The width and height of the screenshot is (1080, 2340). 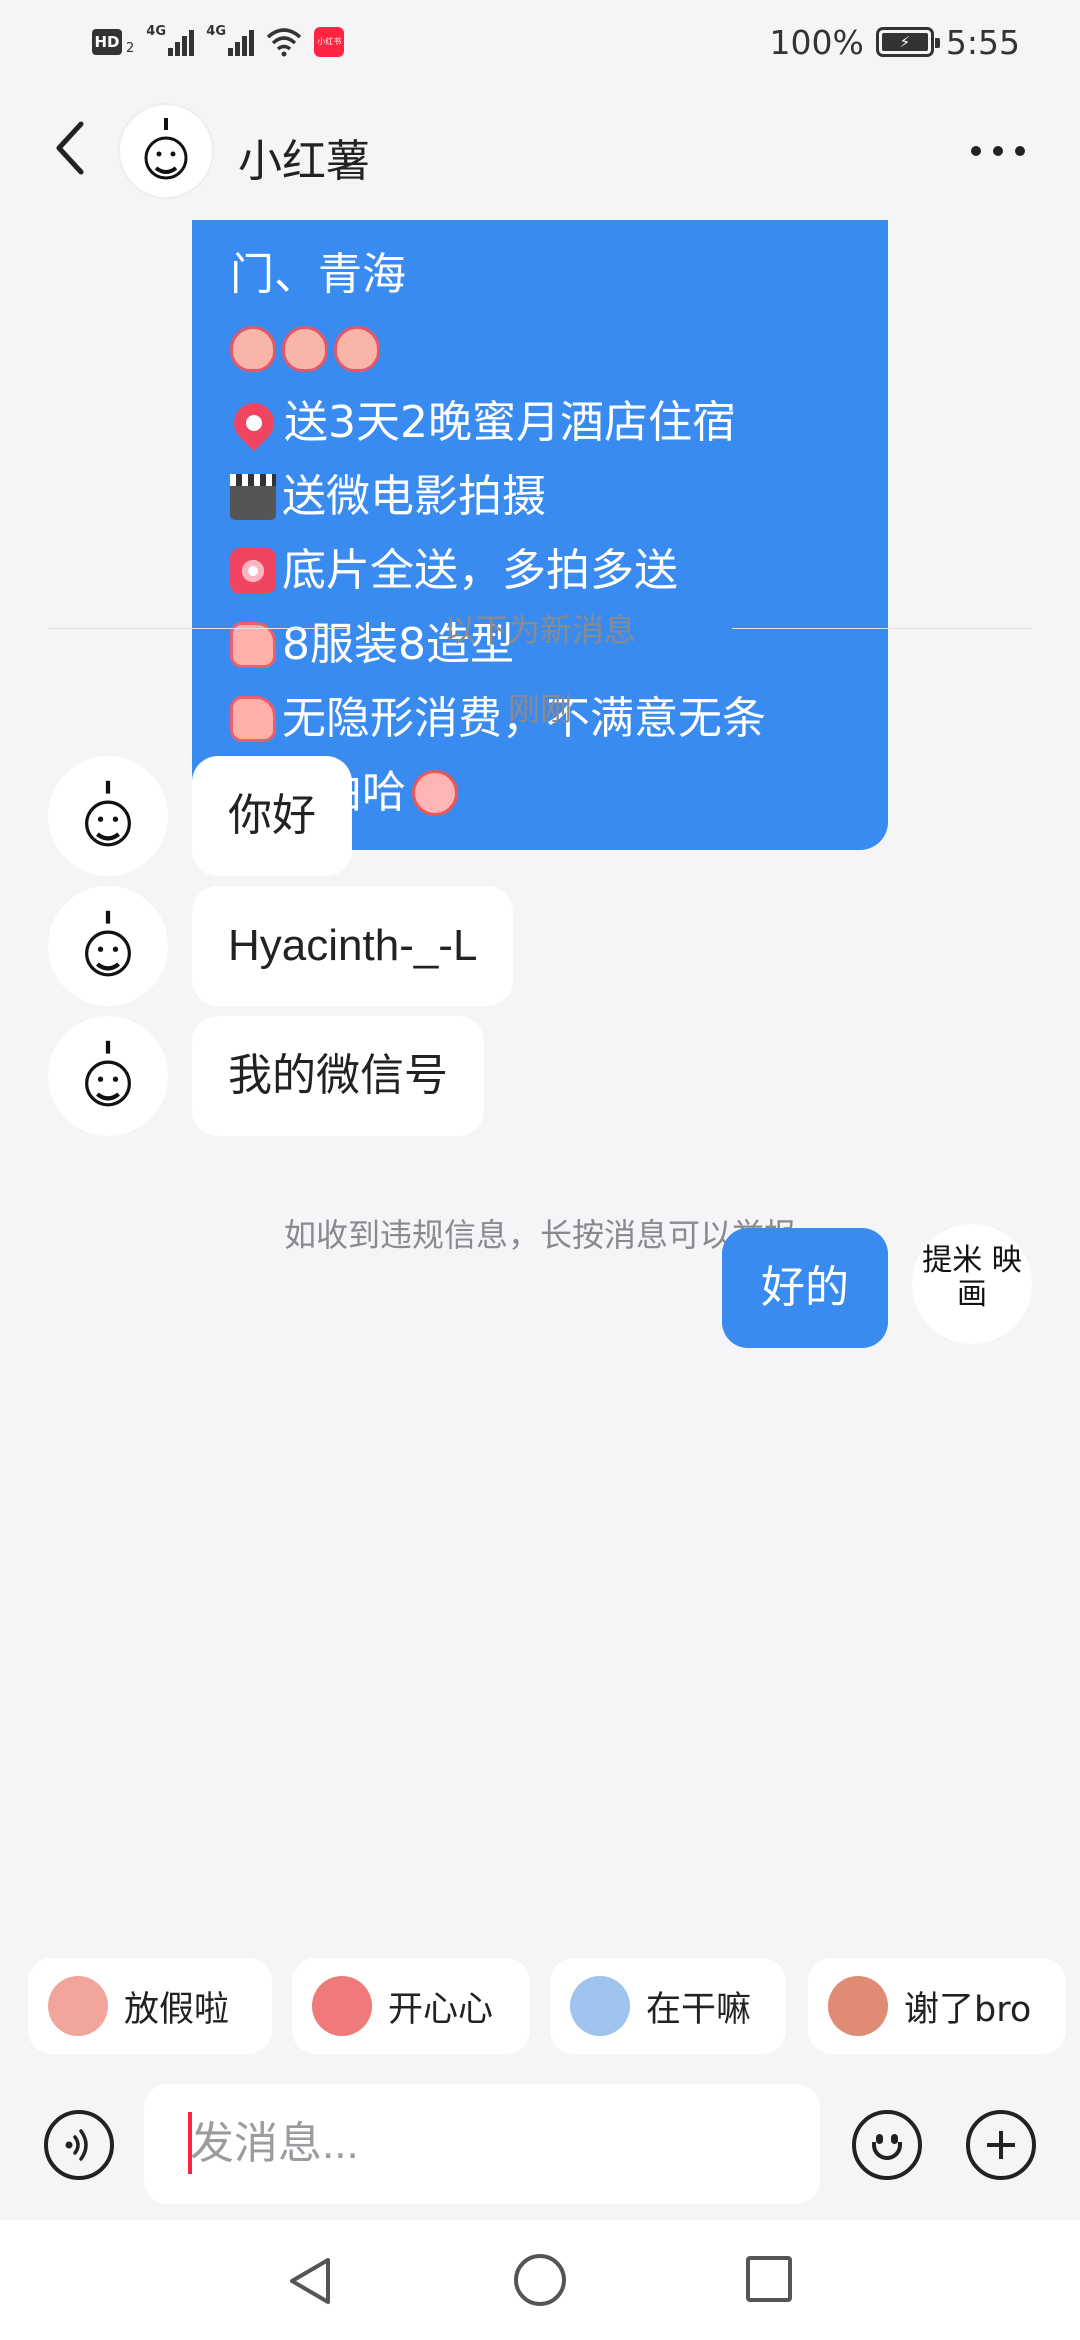 I want to click on hd-badge: HD, so click(x=107, y=42).